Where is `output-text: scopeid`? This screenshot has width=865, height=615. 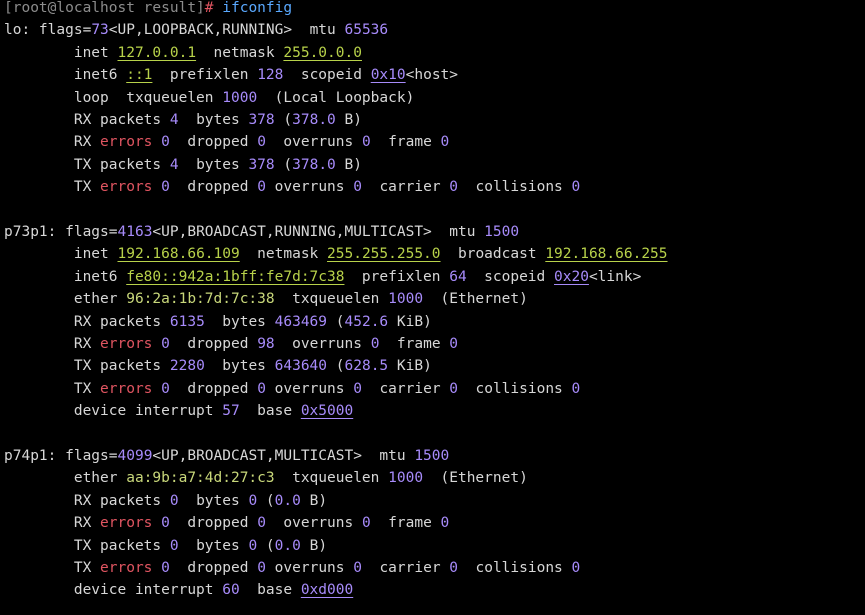 output-text: scopeid is located at coordinates (327, 75).